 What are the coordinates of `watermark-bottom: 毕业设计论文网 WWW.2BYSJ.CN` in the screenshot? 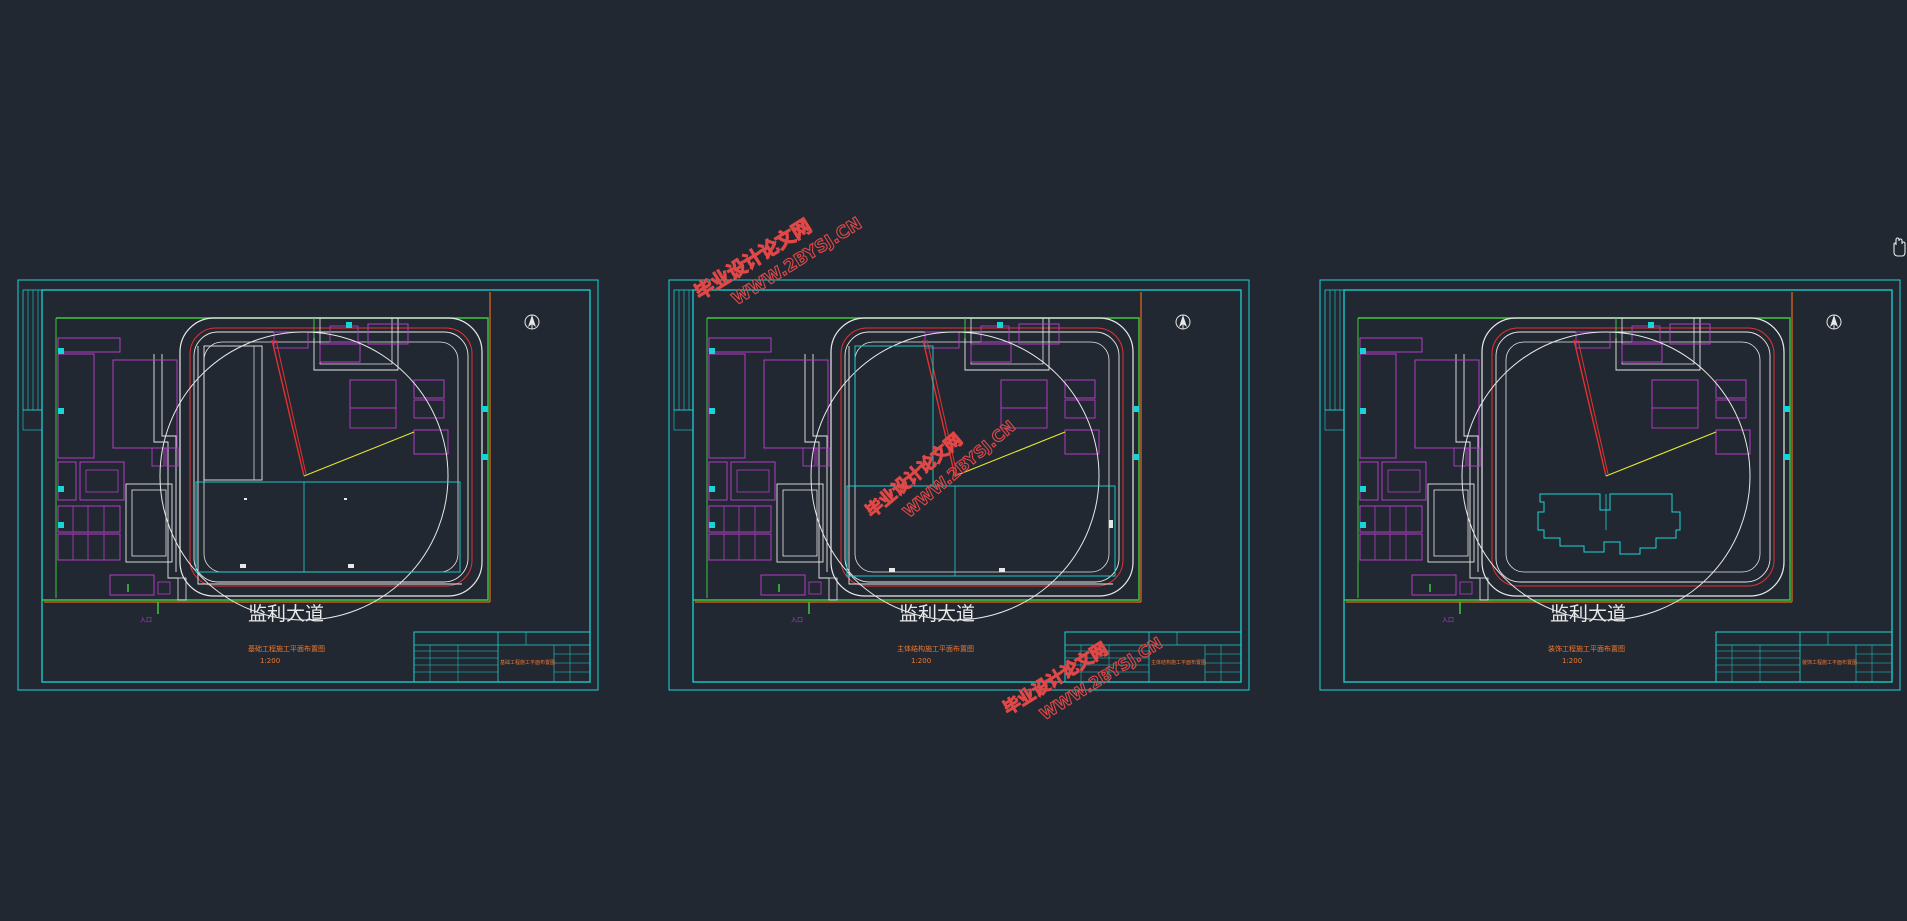 It's located at (1082, 679).